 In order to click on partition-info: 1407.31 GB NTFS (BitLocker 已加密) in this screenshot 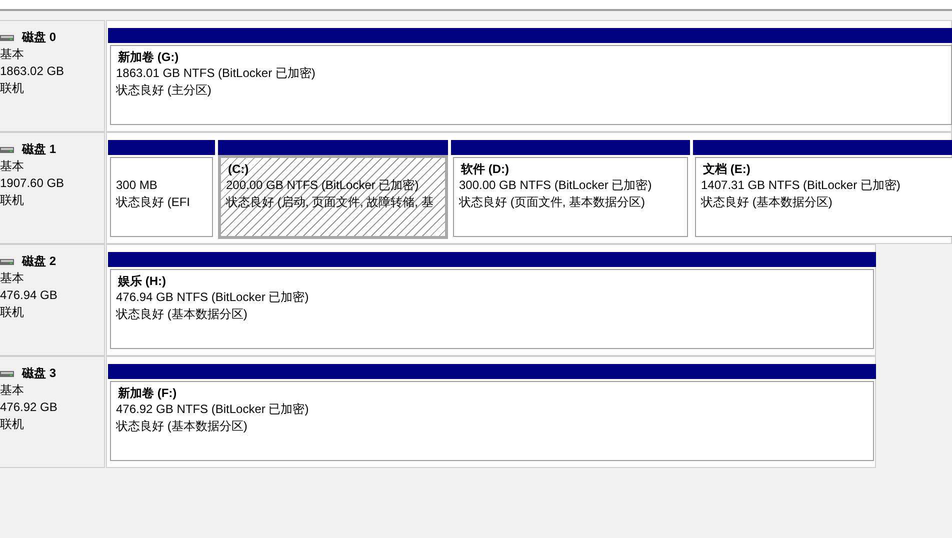, I will do `click(800, 185)`.